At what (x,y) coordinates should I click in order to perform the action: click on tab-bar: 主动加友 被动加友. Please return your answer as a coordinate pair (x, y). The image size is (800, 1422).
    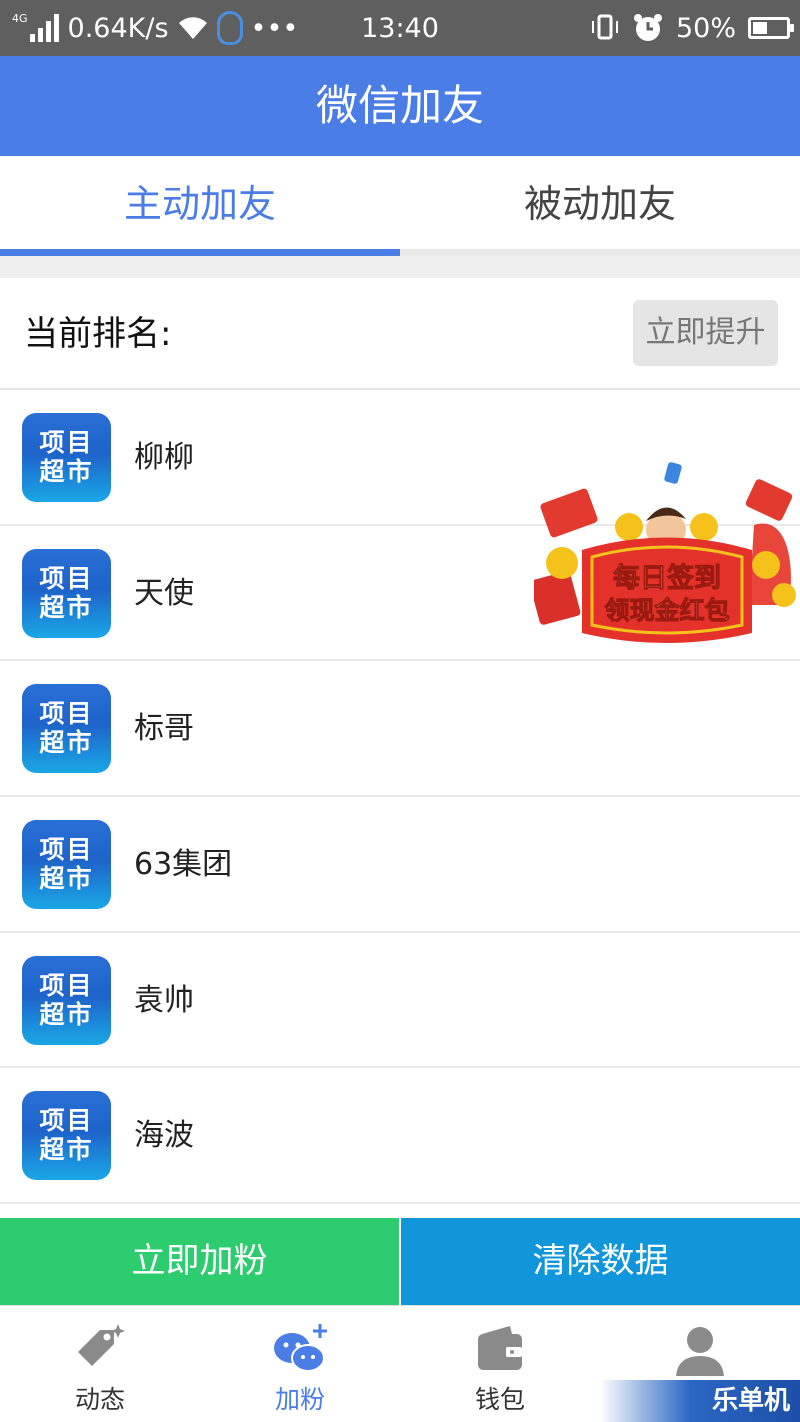
    Looking at the image, I should click on (400, 206).